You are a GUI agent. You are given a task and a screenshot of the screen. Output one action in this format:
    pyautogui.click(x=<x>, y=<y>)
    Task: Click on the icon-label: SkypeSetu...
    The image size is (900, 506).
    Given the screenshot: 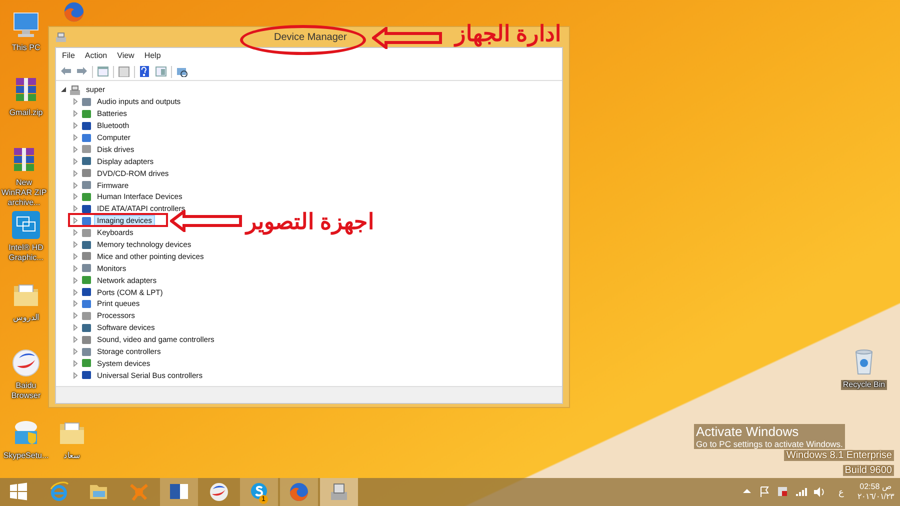 What is the action you would take?
    pyautogui.click(x=26, y=456)
    